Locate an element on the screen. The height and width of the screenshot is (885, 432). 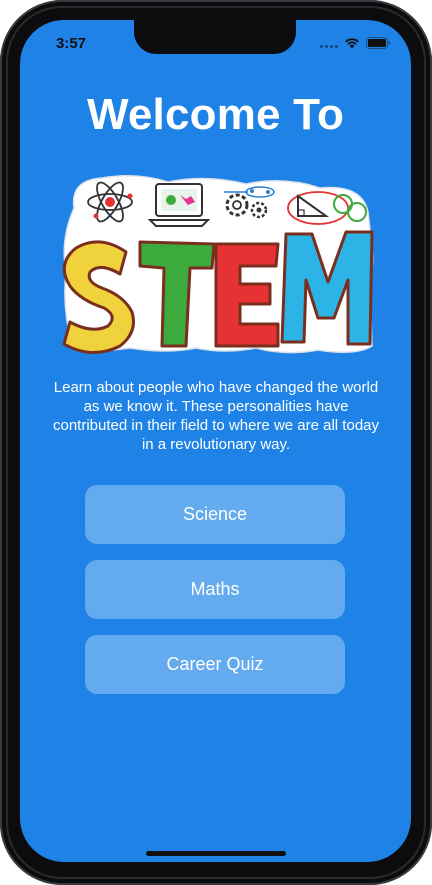
status-icons is located at coordinates (355, 43).